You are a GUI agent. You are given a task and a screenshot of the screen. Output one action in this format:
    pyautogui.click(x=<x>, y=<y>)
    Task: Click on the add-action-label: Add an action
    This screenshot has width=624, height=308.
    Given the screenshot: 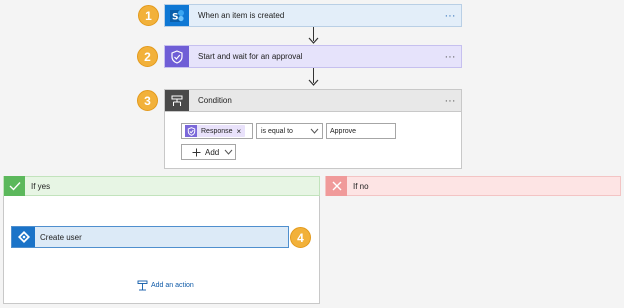 What is the action you would take?
    pyautogui.click(x=172, y=285)
    